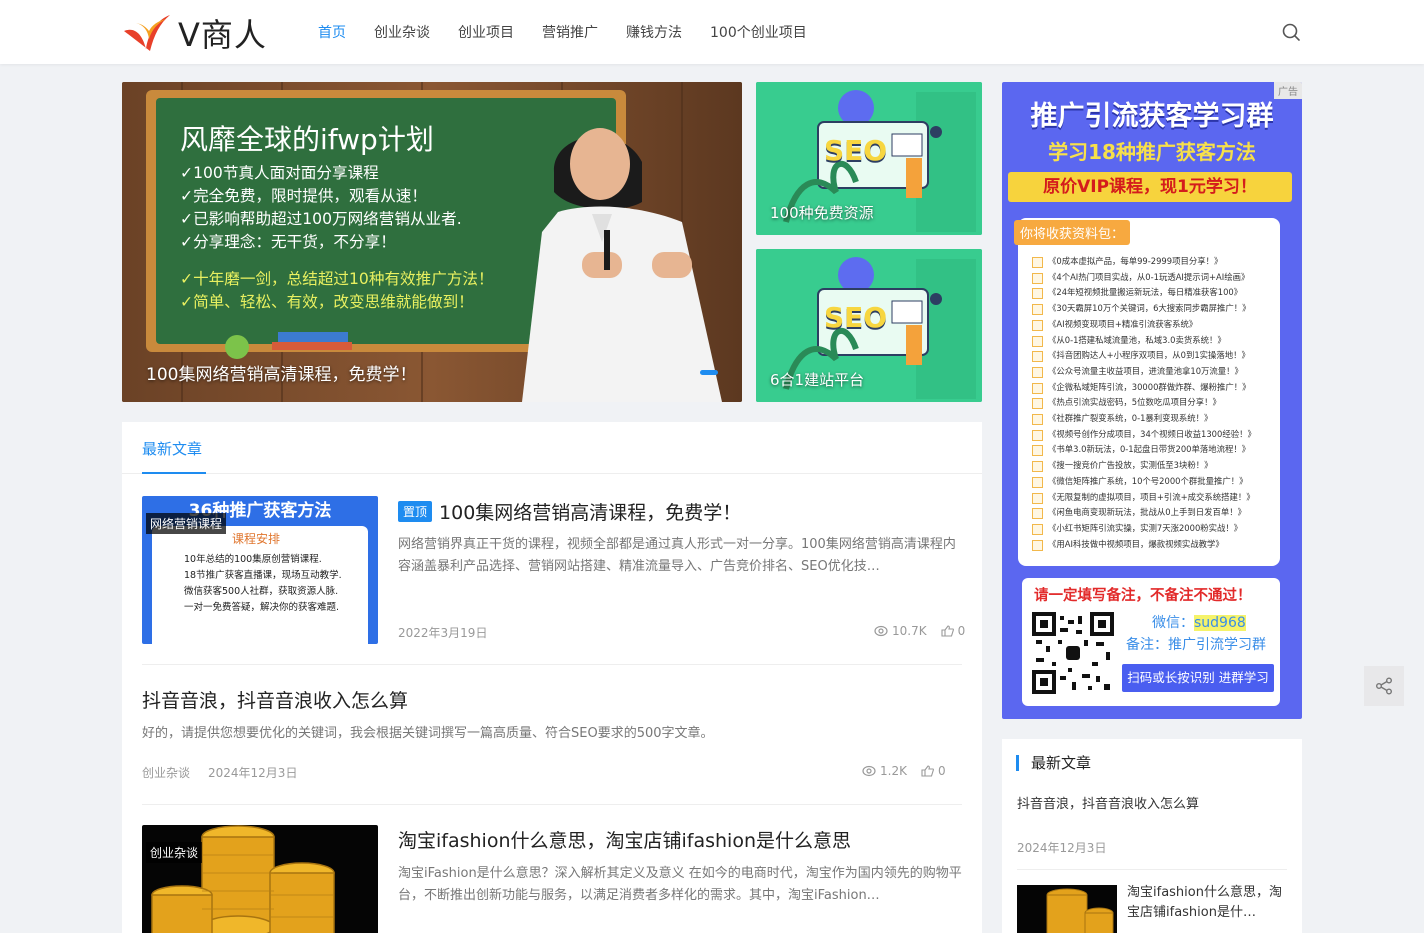 The height and width of the screenshot is (933, 1424). I want to click on list-item: 《从0-1搭建私域流量池，私域3.0卖货系统！》, so click(1152, 341).